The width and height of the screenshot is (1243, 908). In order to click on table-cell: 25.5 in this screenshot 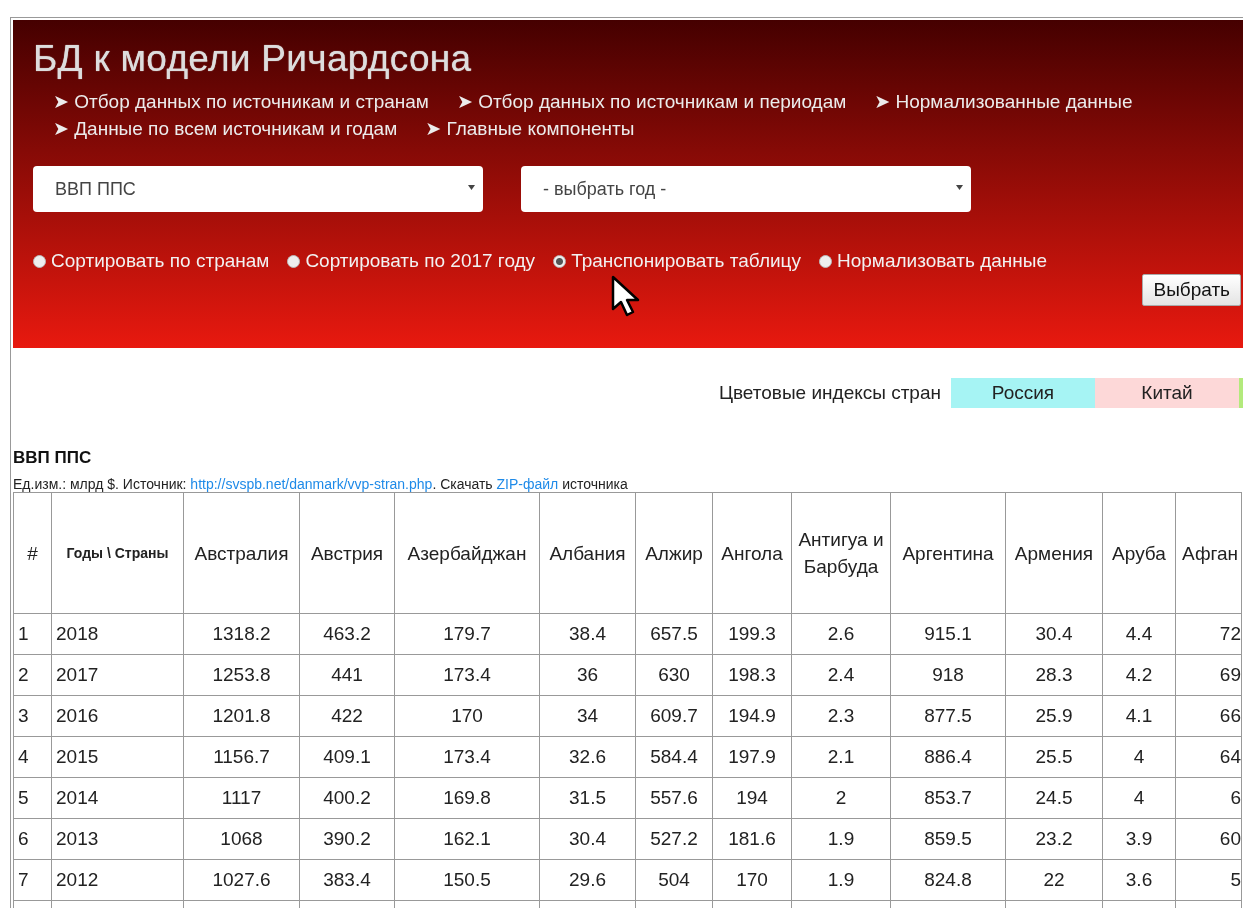, I will do `click(1054, 757)`.